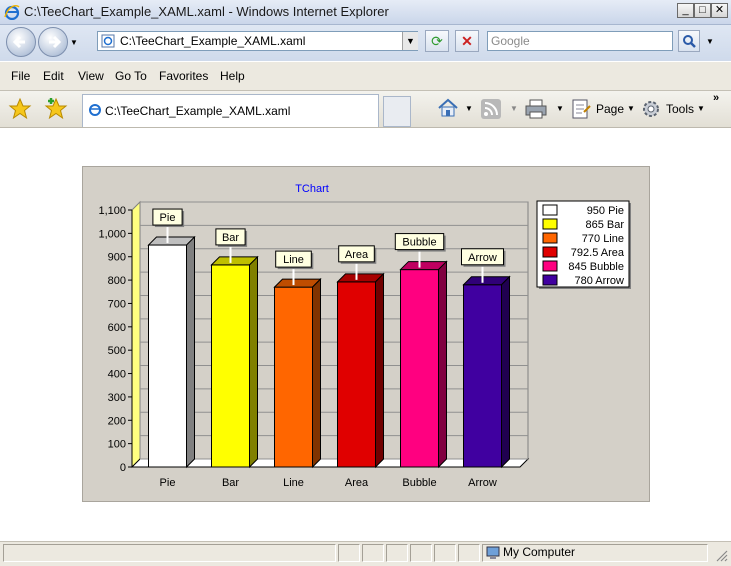 Image resolution: width=731 pixels, height=566 pixels. I want to click on print-icon, so click(536, 109).